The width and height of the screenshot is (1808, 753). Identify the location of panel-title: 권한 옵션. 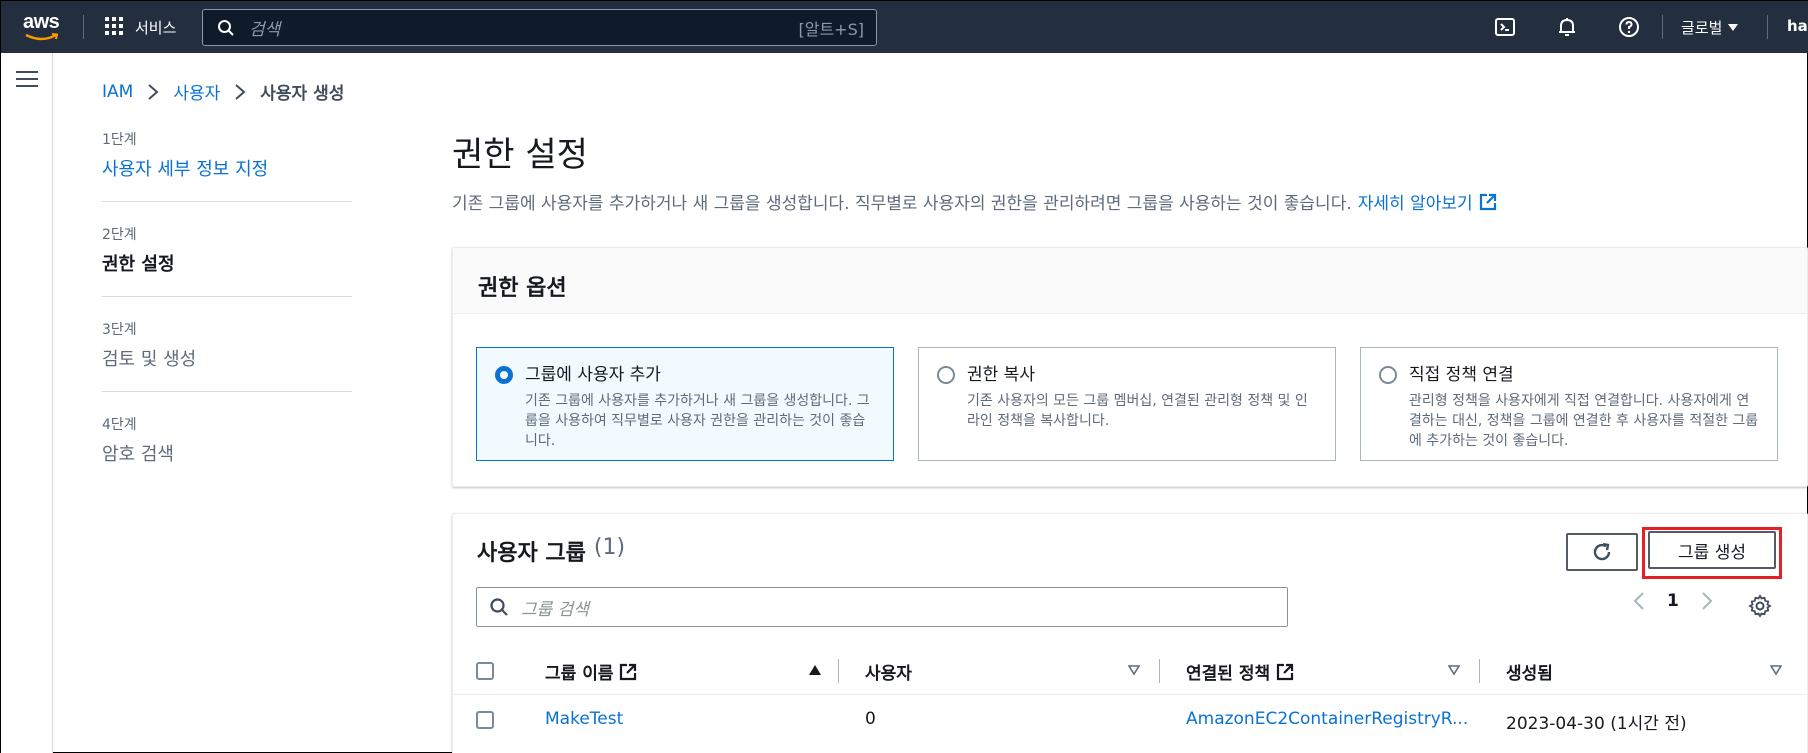
(522, 288).